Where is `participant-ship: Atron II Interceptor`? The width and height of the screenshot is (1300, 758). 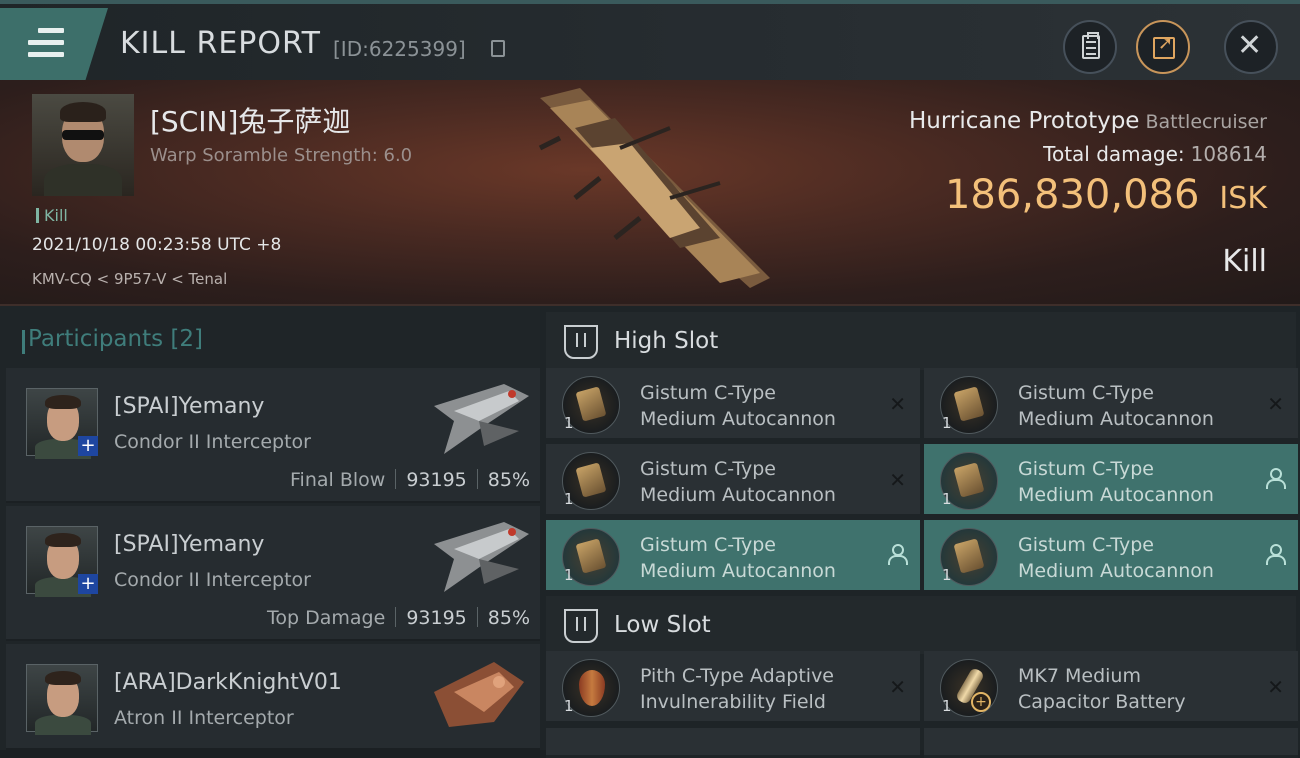 participant-ship: Atron II Interceptor is located at coordinates (204, 718).